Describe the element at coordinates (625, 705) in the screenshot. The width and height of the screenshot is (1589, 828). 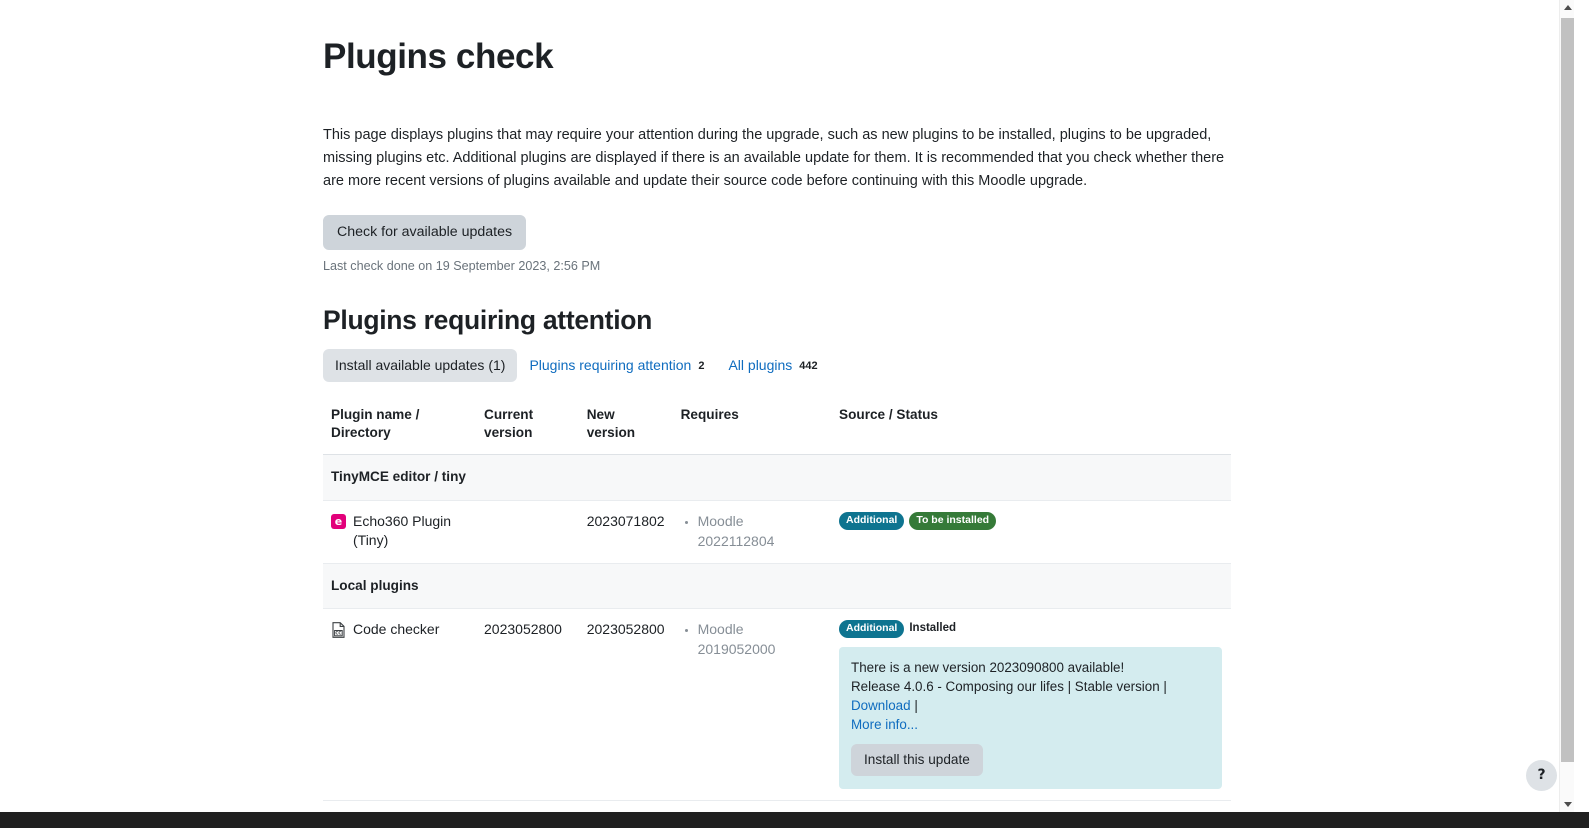
I see `cell-new-version: 2023052800` at that location.